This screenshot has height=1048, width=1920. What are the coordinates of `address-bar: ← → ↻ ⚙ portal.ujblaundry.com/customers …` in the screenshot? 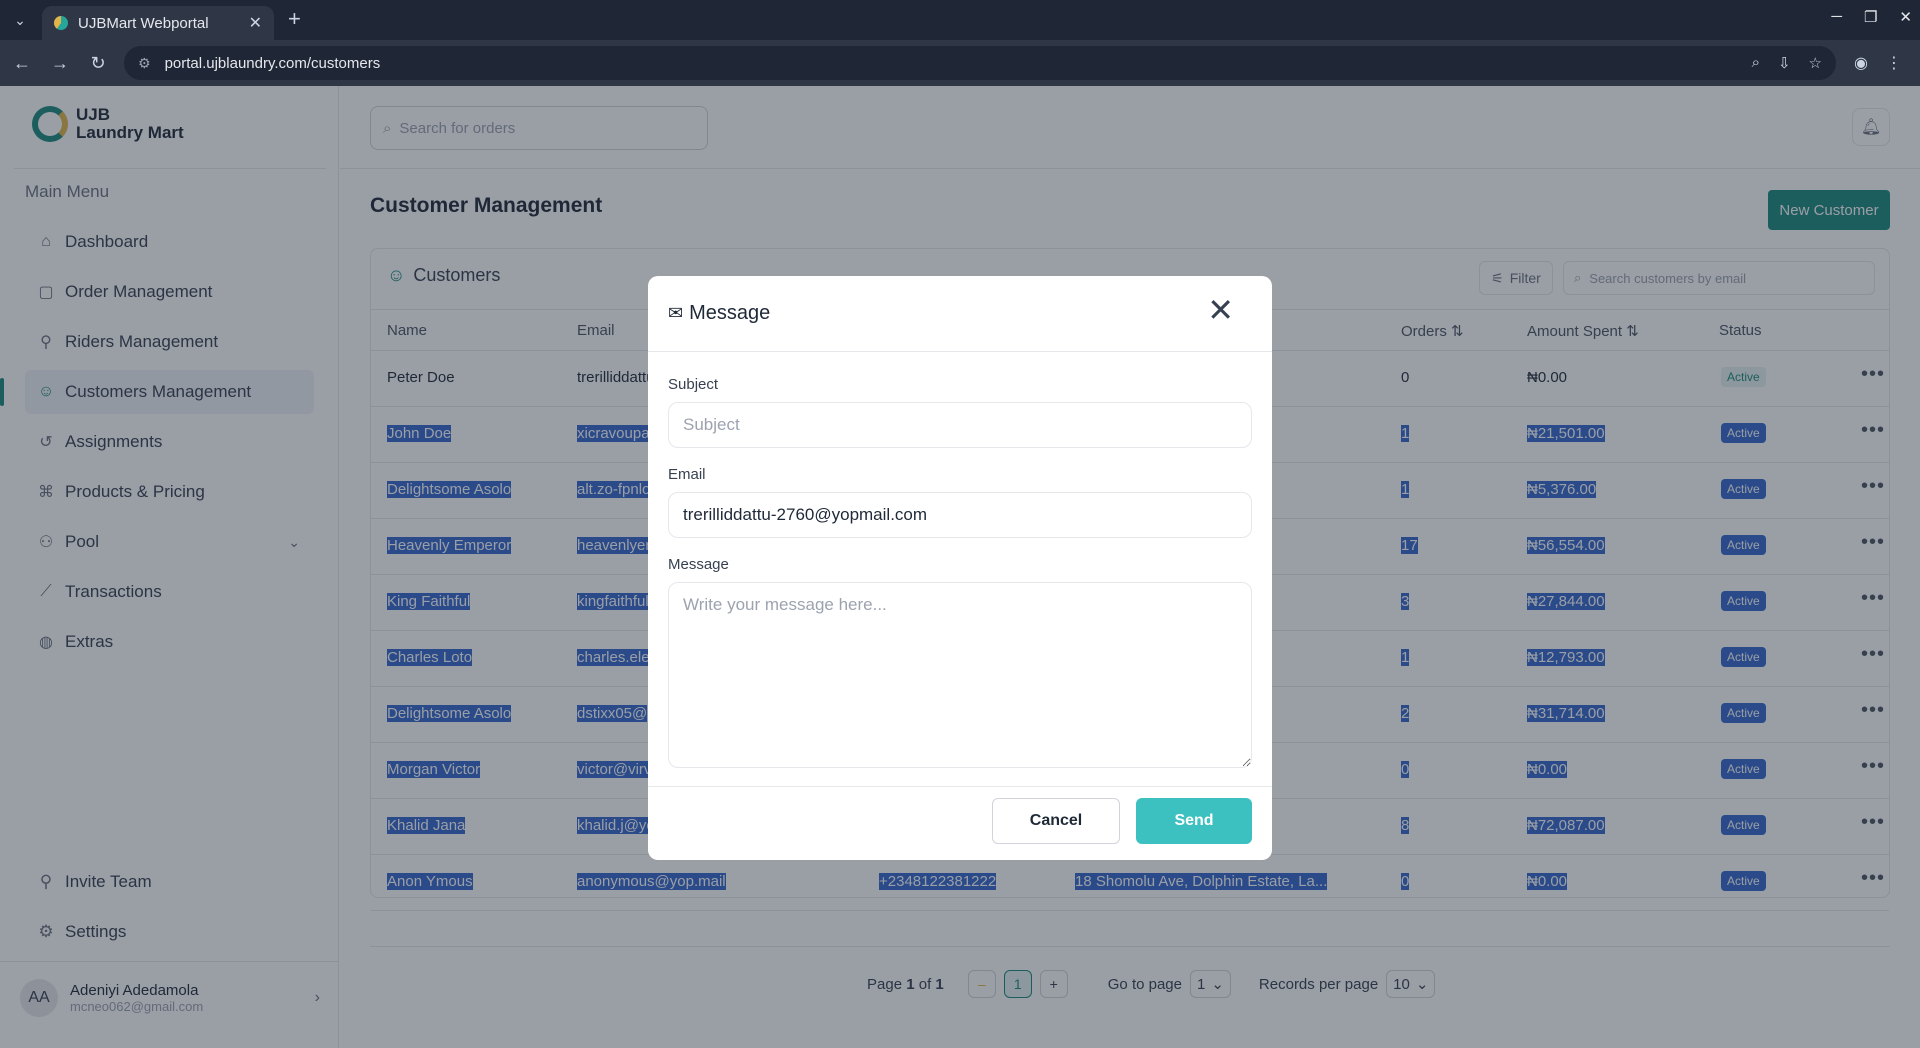 It's located at (960, 63).